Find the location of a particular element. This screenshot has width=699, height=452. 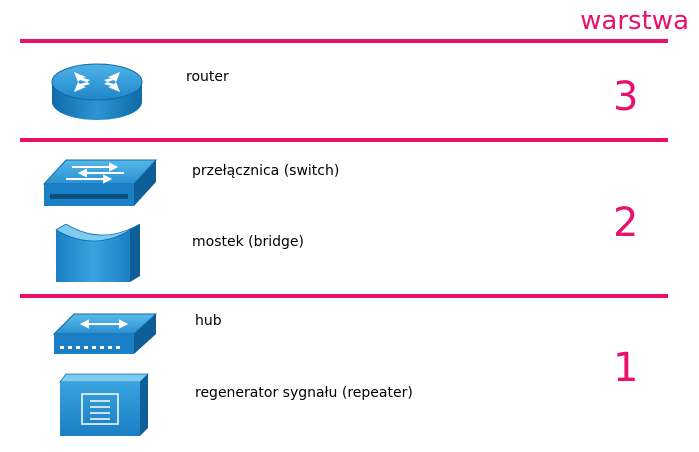

bridge-label: mostek (bridge) is located at coordinates (248, 242).